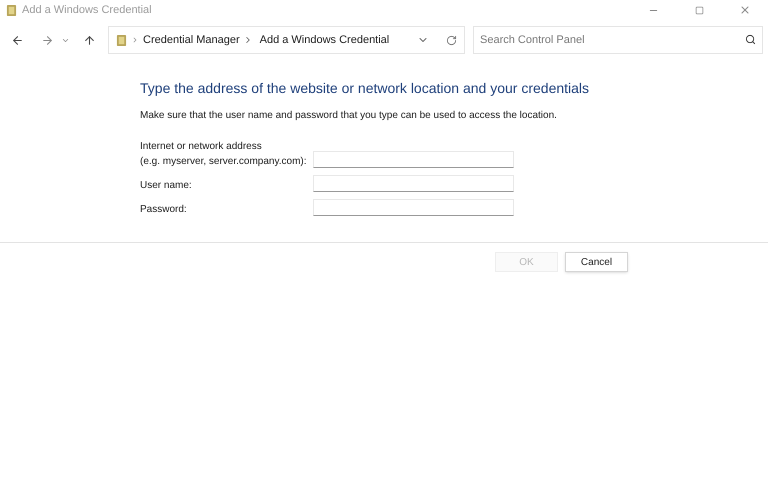 The width and height of the screenshot is (768, 494). What do you see at coordinates (451, 40) in the screenshot?
I see `refresh-icon` at bounding box center [451, 40].